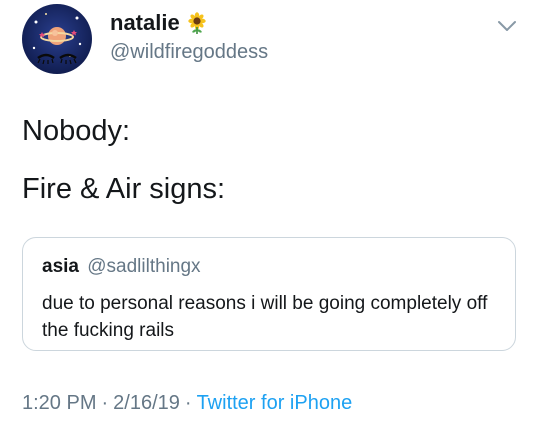 This screenshot has height=421, width=540. I want to click on avatar-image, so click(57, 39).